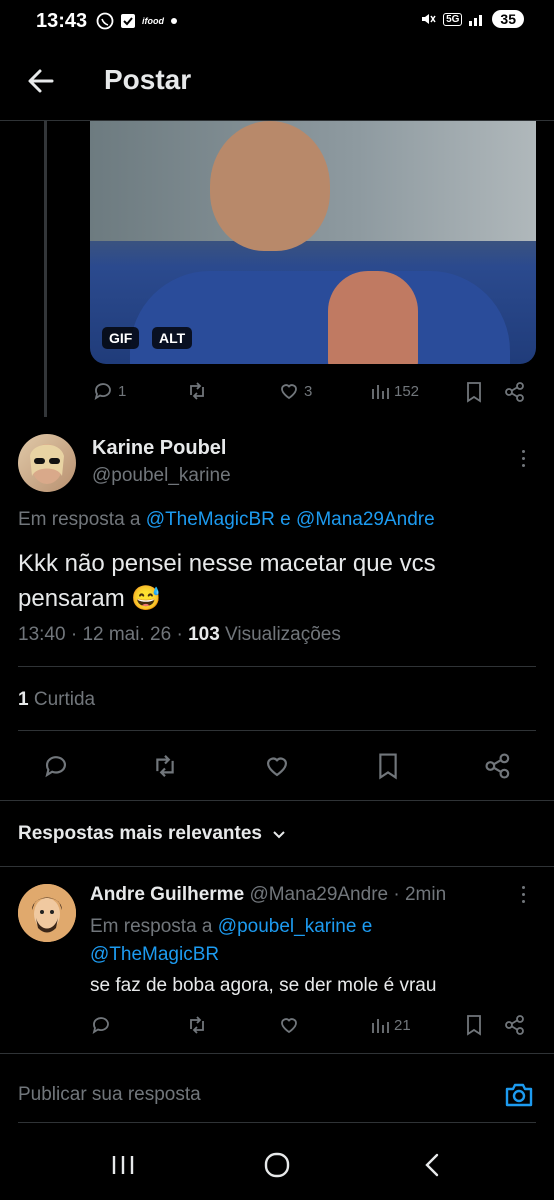 This screenshot has height=1200, width=554. I want to click on post-date: 12 mai. 26, so click(127, 634).